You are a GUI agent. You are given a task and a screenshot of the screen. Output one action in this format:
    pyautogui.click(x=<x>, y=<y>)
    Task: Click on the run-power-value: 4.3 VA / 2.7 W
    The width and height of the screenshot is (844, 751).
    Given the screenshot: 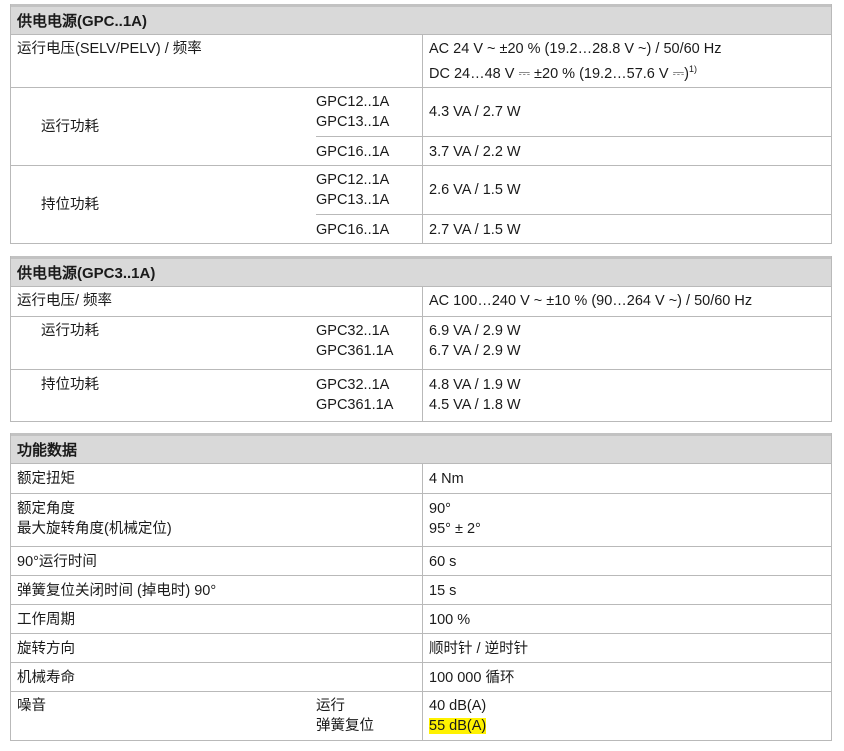 What is the action you would take?
    pyautogui.click(x=475, y=112)
    